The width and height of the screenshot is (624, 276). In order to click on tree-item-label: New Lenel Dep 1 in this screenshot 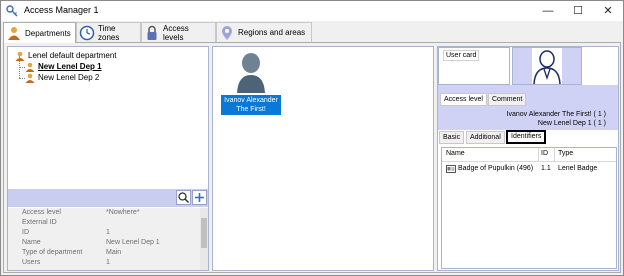, I will do `click(70, 66)`.